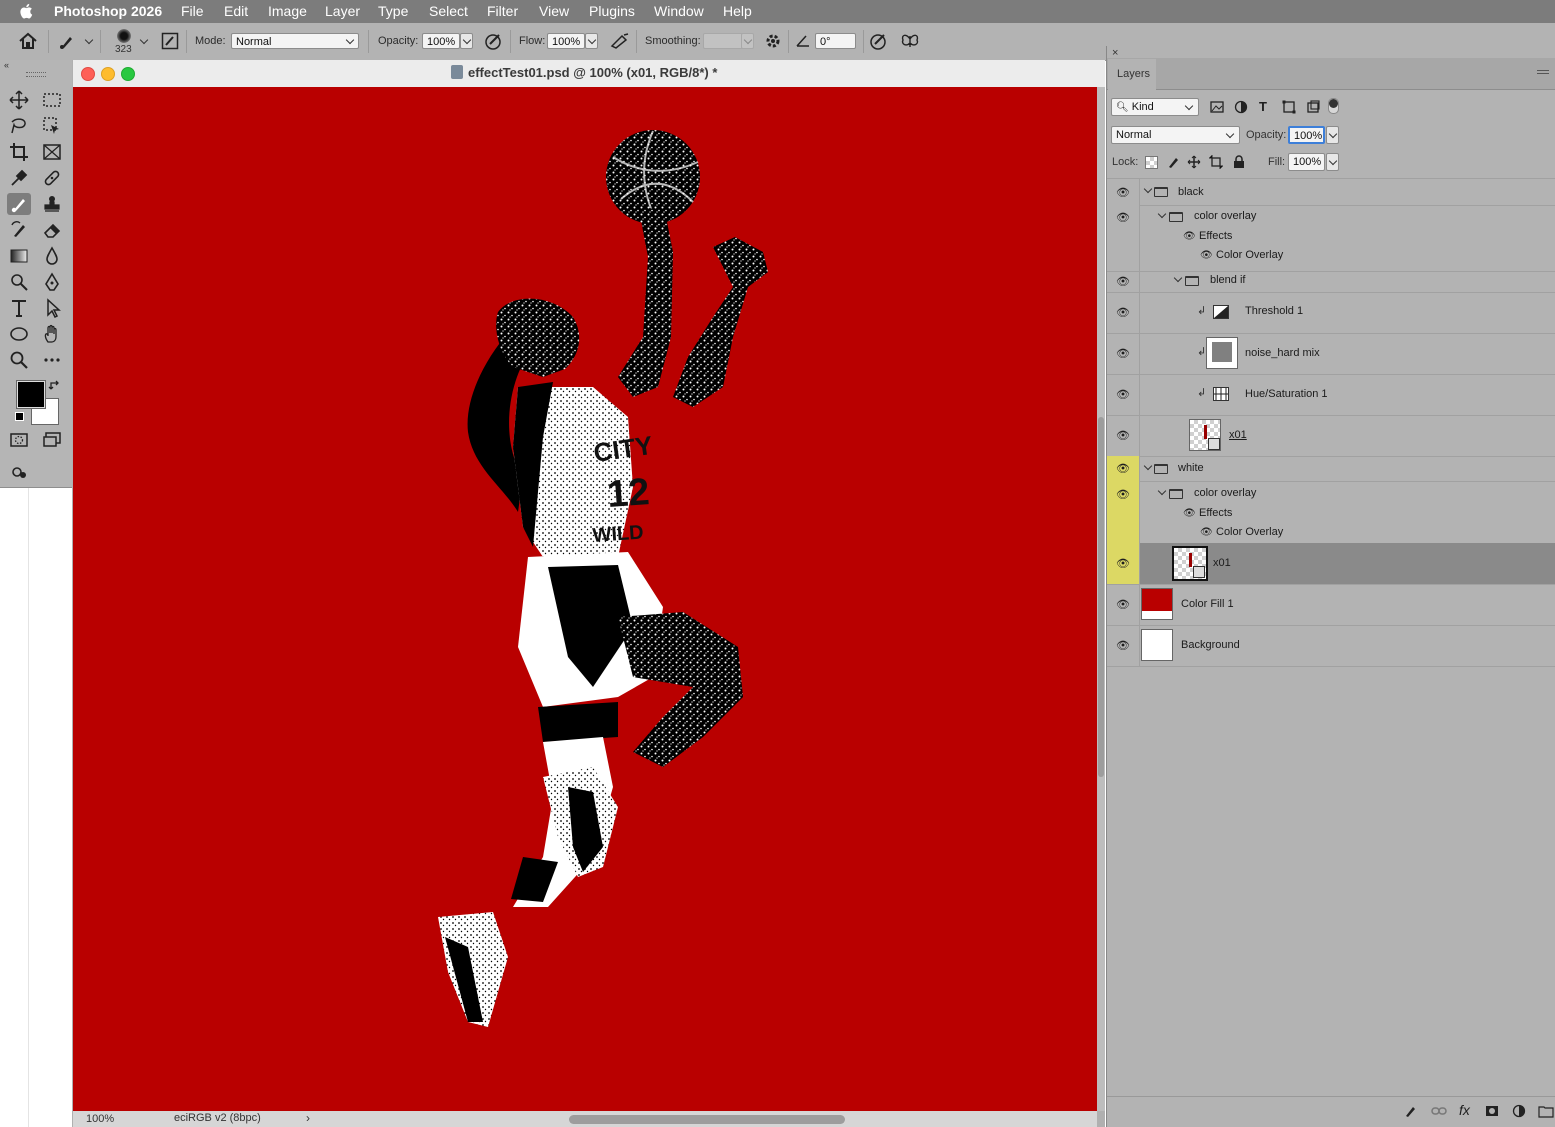  Describe the element at coordinates (1239, 162) in the screenshot. I see `lock-all-icon` at that location.